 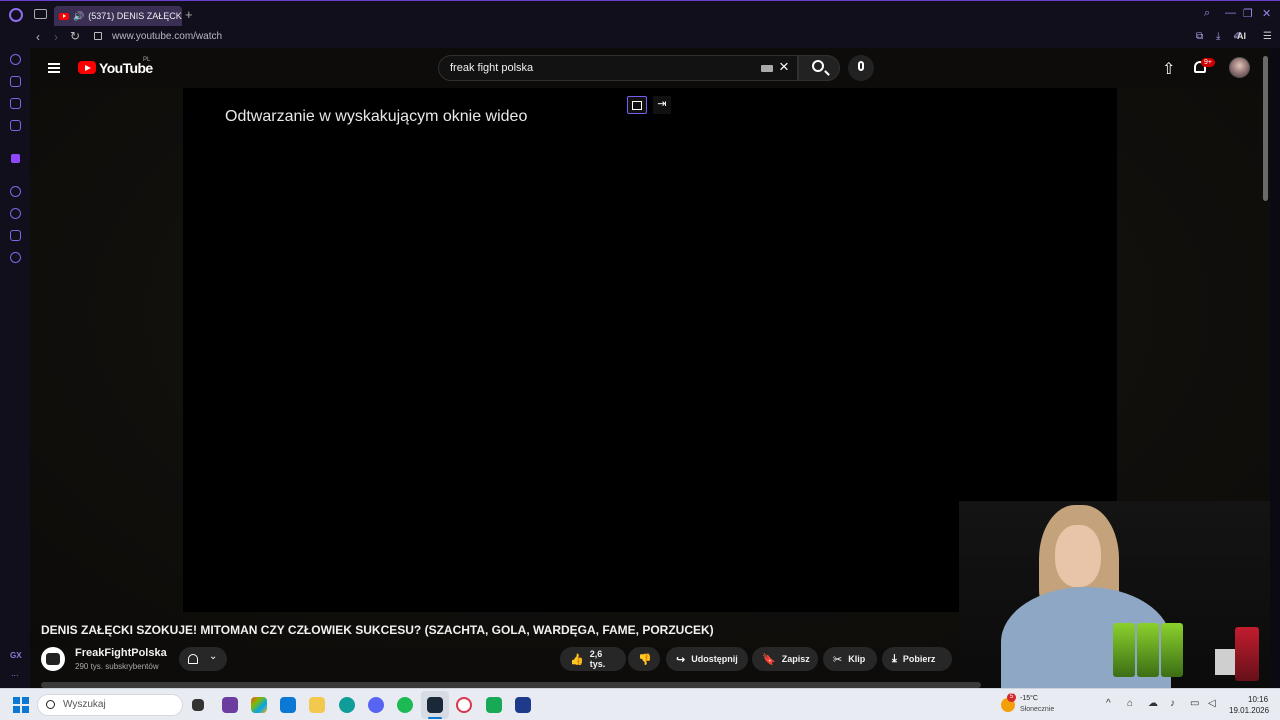 What do you see at coordinates (861, 68) in the screenshot?
I see `voice-search-button` at bounding box center [861, 68].